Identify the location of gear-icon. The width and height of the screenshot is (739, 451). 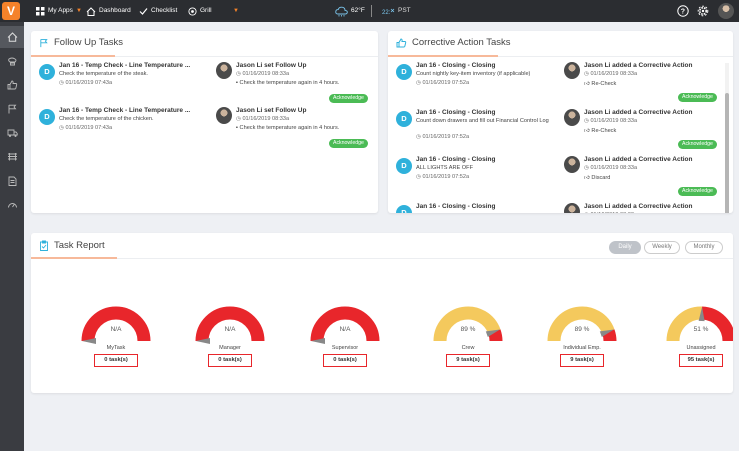
(703, 11).